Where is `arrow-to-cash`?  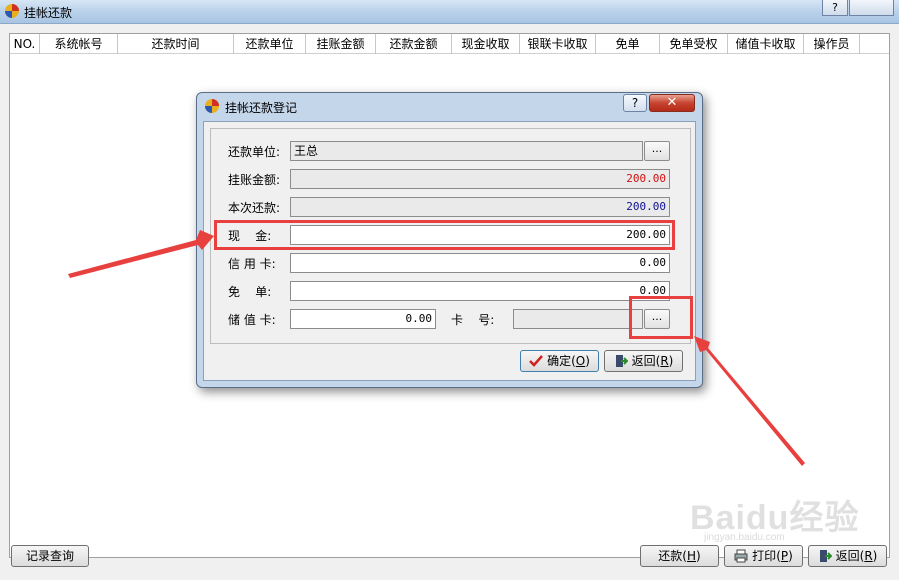 arrow-to-cash is located at coordinates (141, 254).